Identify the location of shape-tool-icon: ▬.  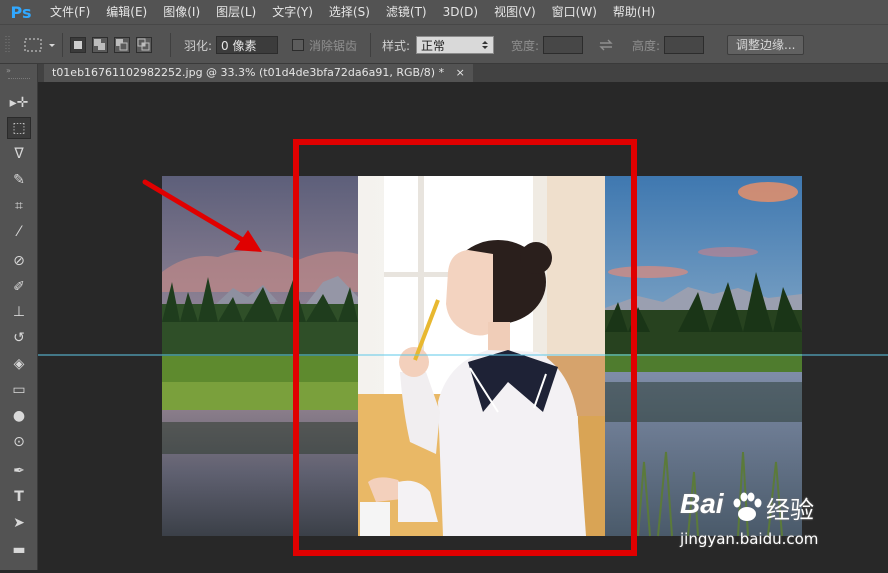
(19, 550).